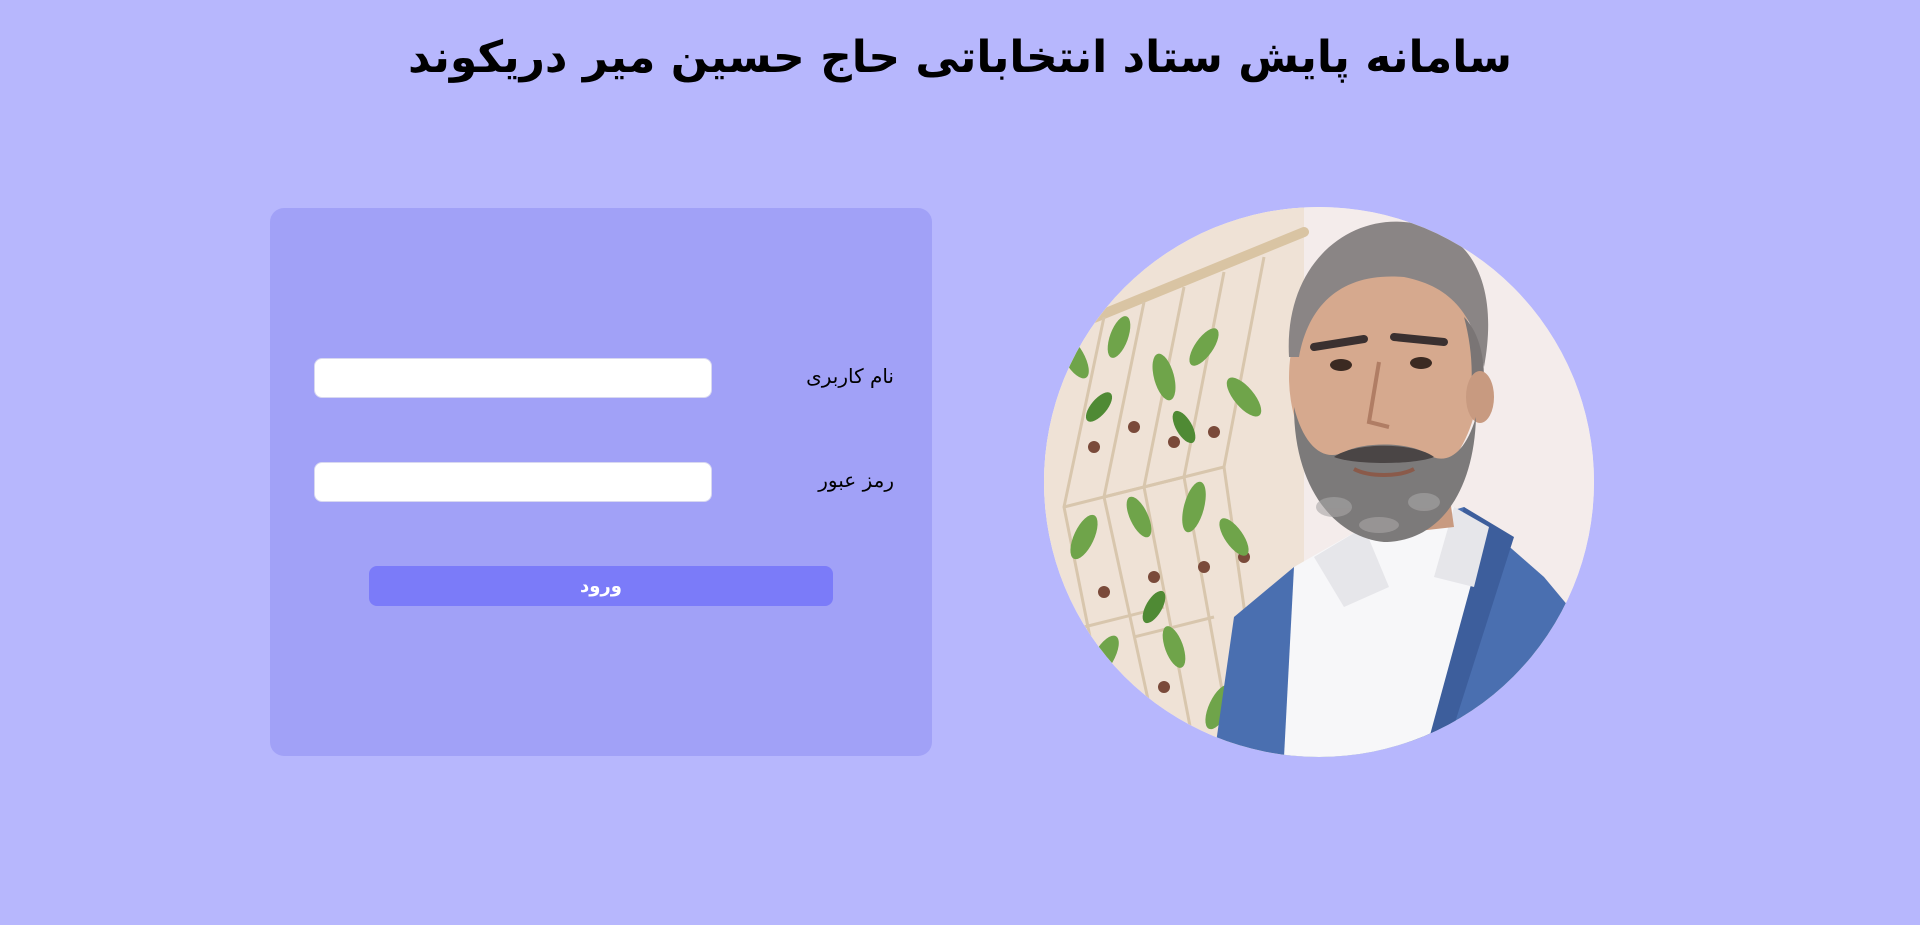  What do you see at coordinates (856, 480) in the screenshot?
I see `password-label: رمز عبور` at bounding box center [856, 480].